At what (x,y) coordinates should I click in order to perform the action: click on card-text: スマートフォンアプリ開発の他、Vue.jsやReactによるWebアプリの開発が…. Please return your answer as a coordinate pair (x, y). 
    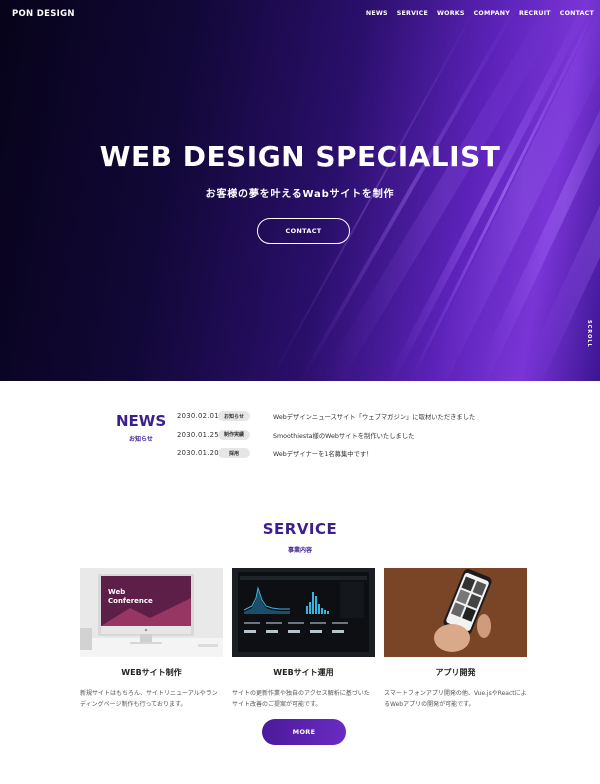
    Looking at the image, I should click on (455, 699).